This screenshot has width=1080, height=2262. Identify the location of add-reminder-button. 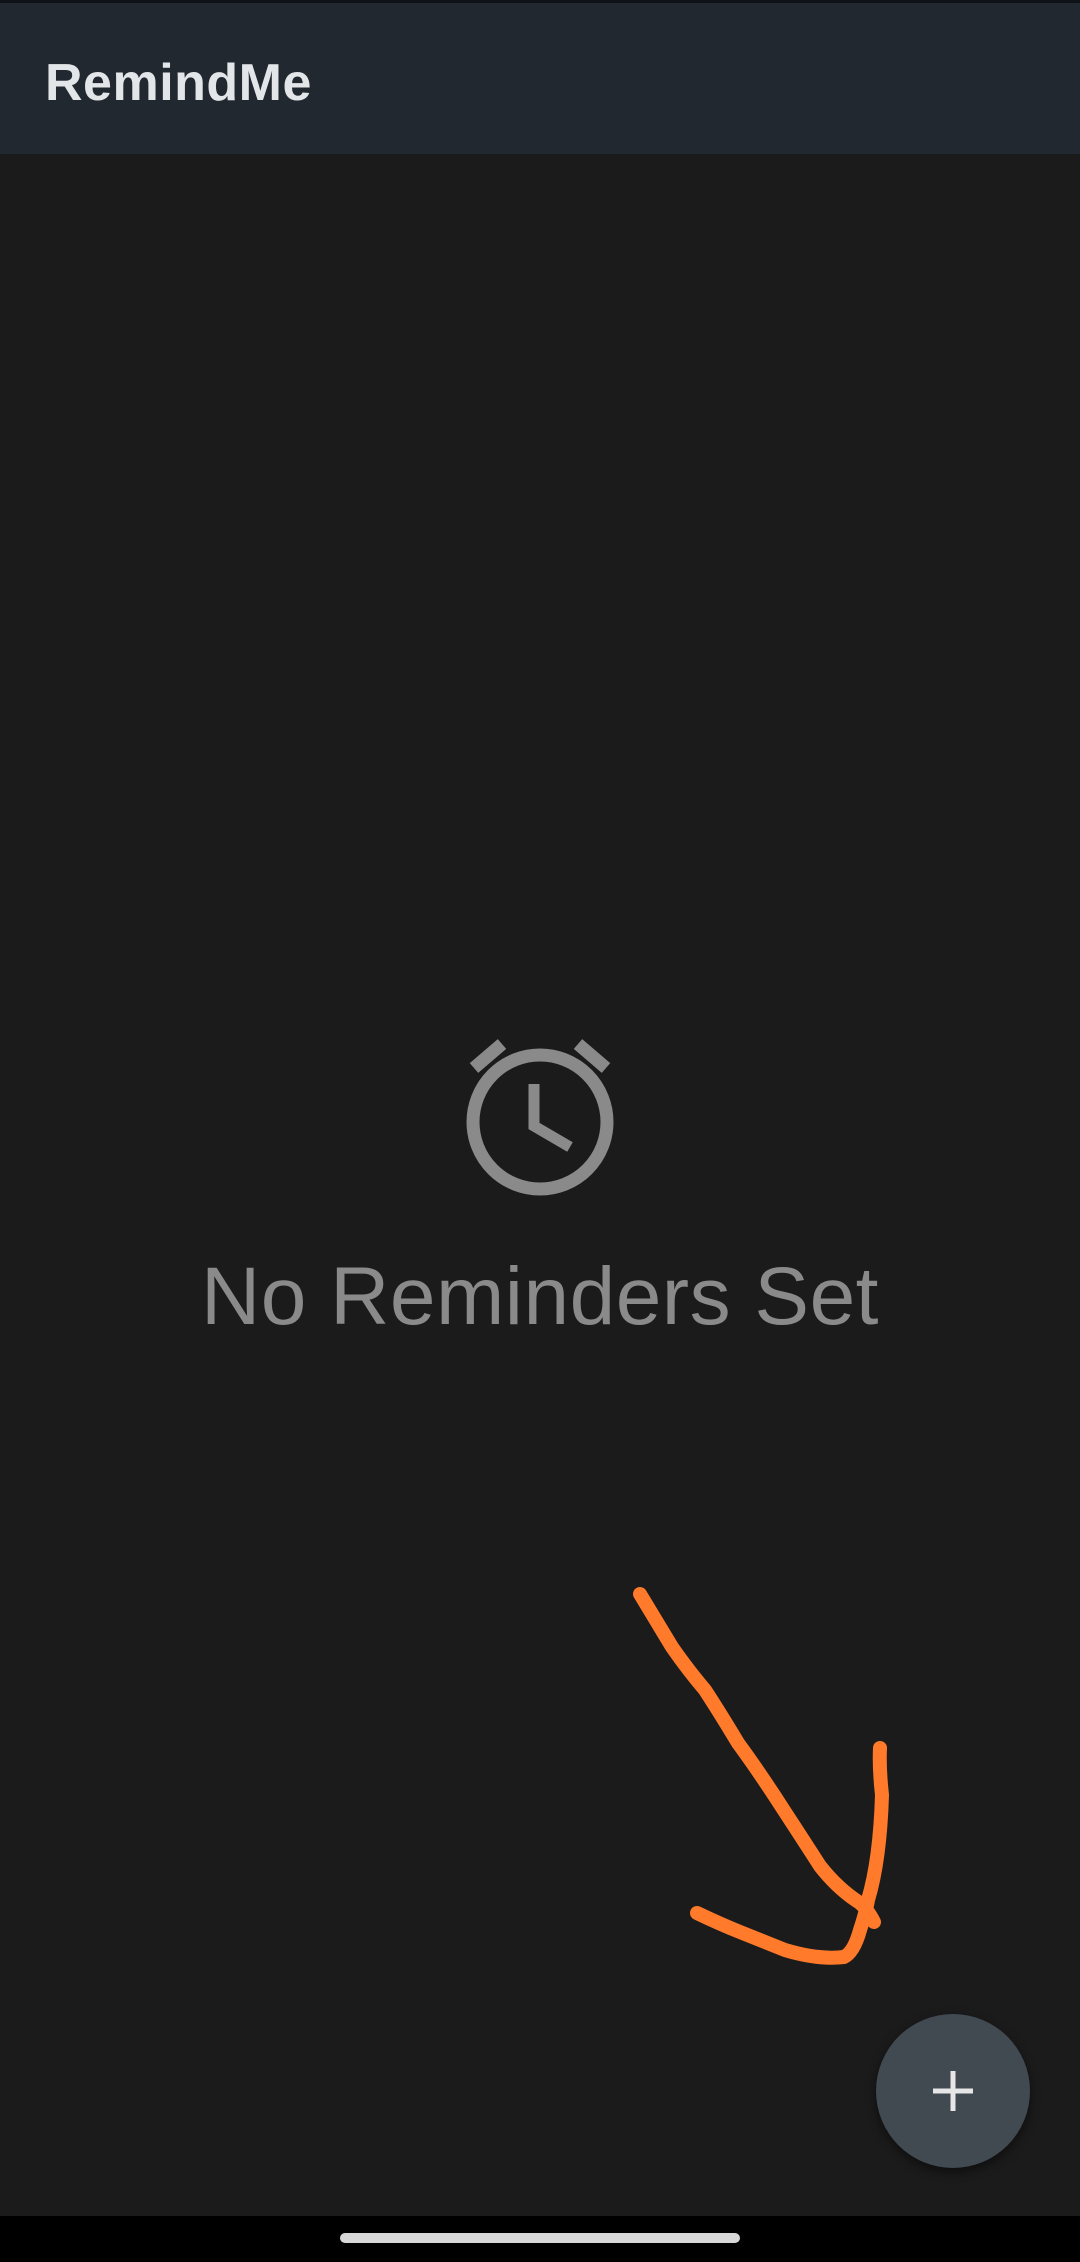
(953, 2091).